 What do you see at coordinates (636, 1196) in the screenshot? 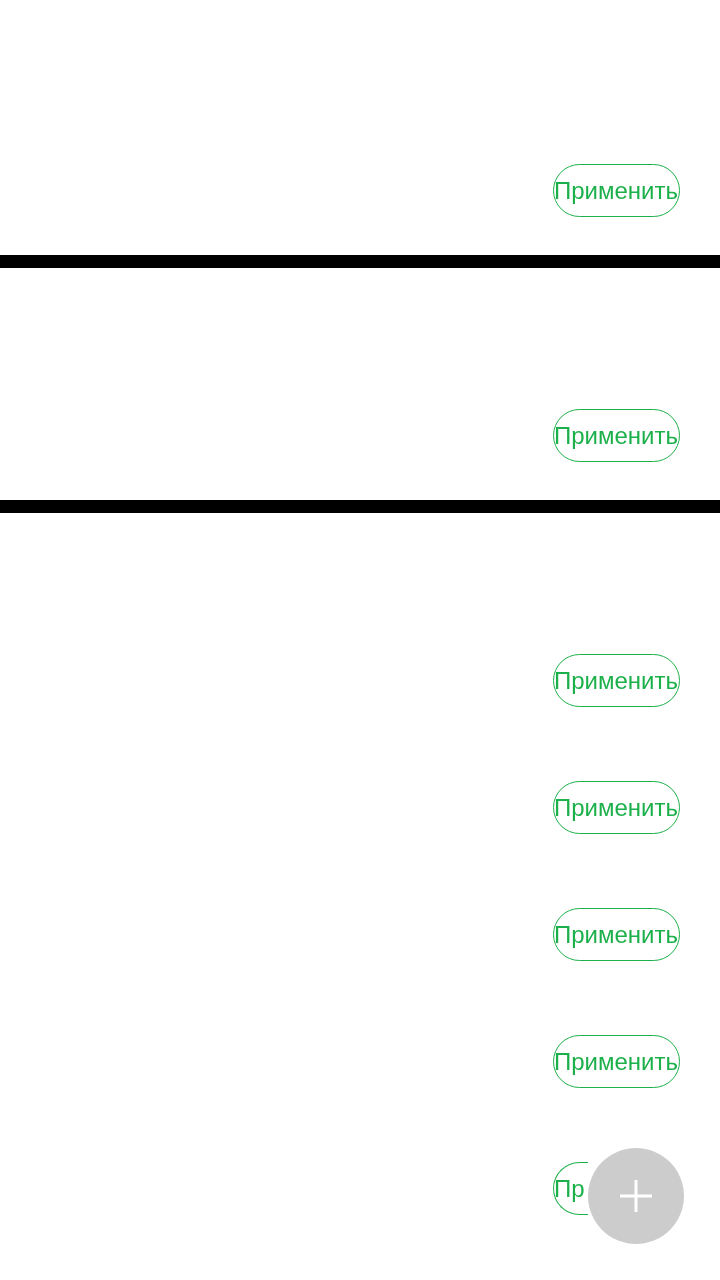
I see `plus-icon` at bounding box center [636, 1196].